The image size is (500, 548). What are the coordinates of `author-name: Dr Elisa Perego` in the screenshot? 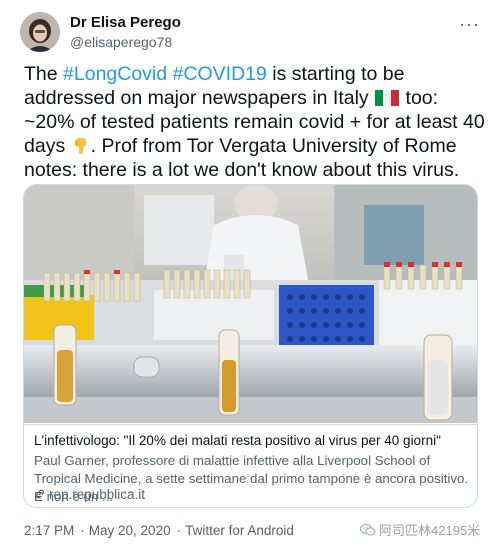 It's located at (125, 22).